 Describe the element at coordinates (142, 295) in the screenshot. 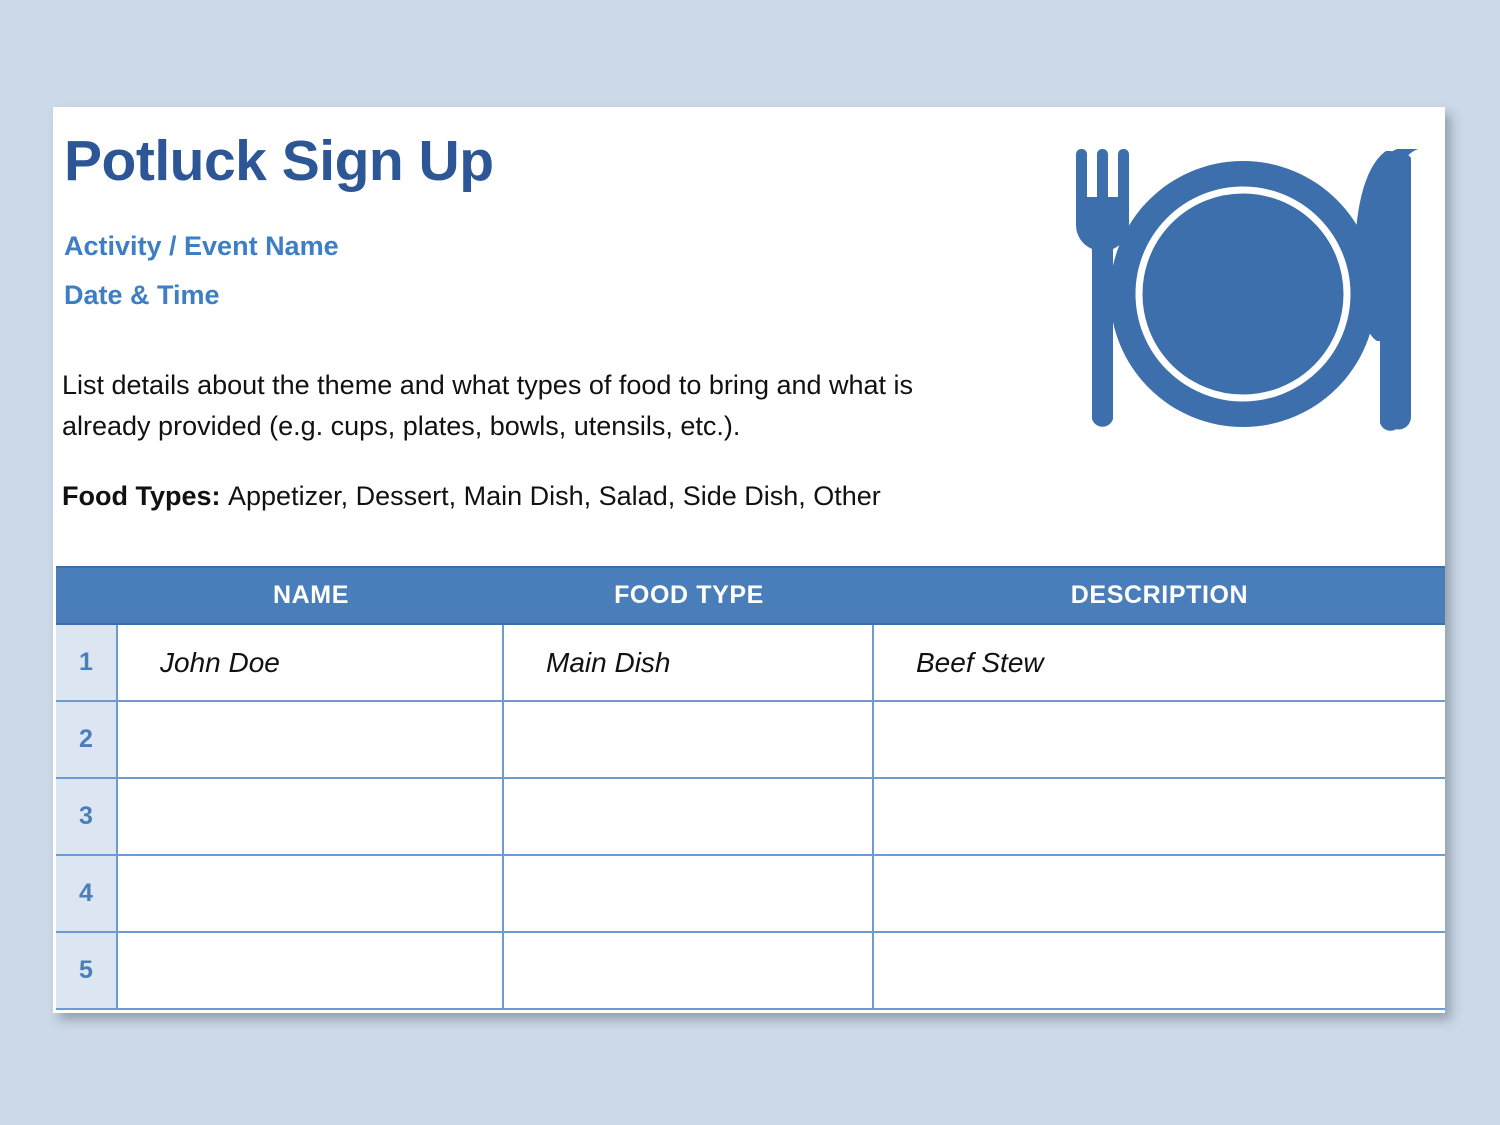

I see `date-time-label: Date & Time` at that location.